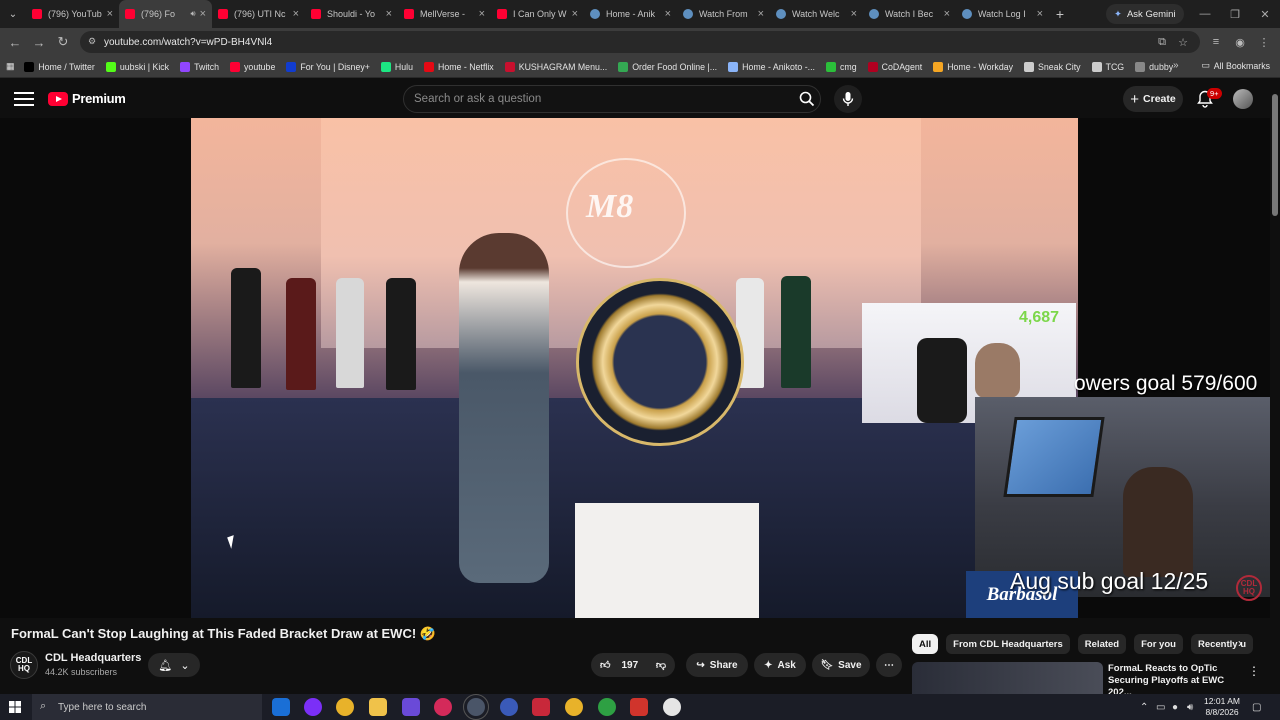 This screenshot has width=1280, height=720. I want to click on clock-app-icon, so click(672, 707).